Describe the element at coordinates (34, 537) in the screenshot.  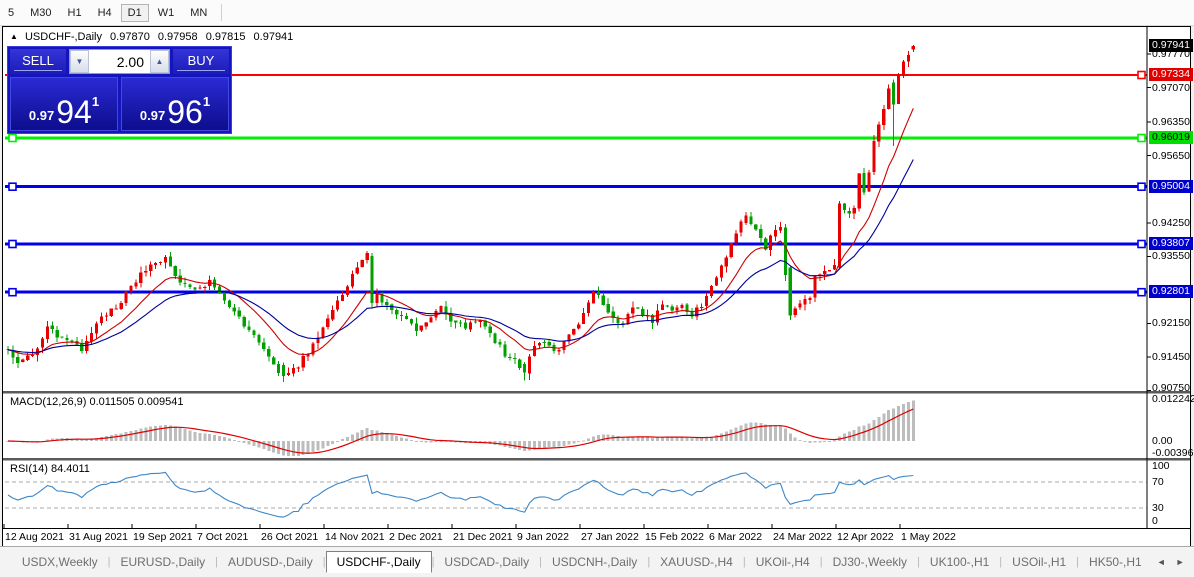
I see `date-label: 12 Aug 2021` at that location.